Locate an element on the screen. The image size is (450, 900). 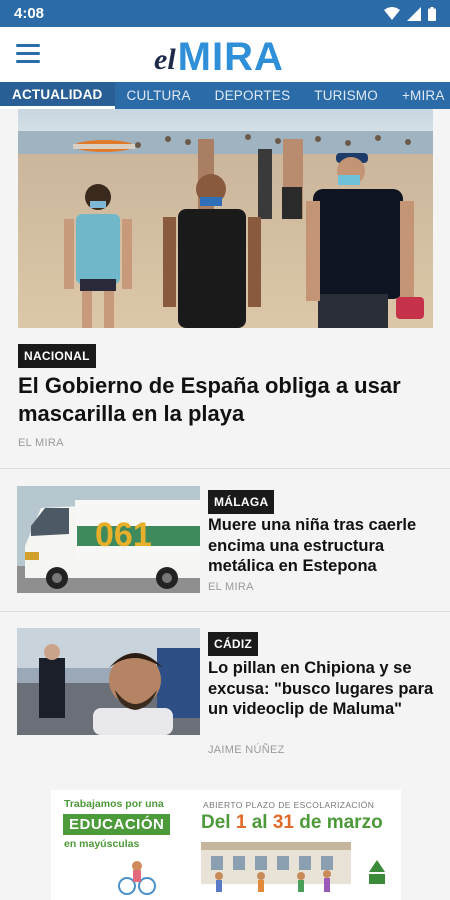
article-2-source: JAIME NÚÑEZ is located at coordinates (246, 750).